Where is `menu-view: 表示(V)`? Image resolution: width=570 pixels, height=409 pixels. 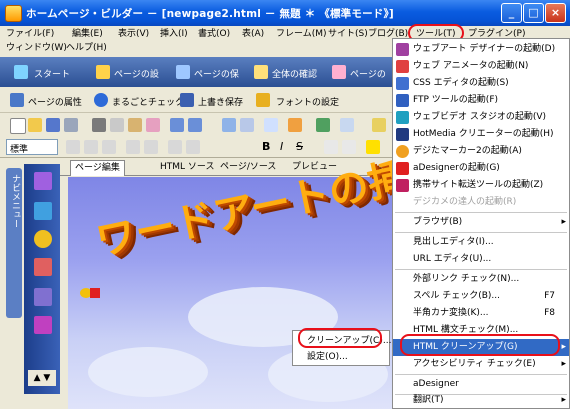 menu-view: 表示(V) is located at coordinates (133, 32).